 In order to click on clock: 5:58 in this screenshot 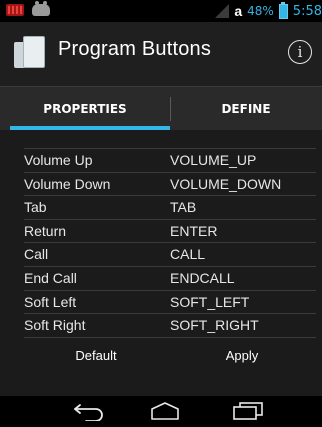, I will do `click(307, 11)`.